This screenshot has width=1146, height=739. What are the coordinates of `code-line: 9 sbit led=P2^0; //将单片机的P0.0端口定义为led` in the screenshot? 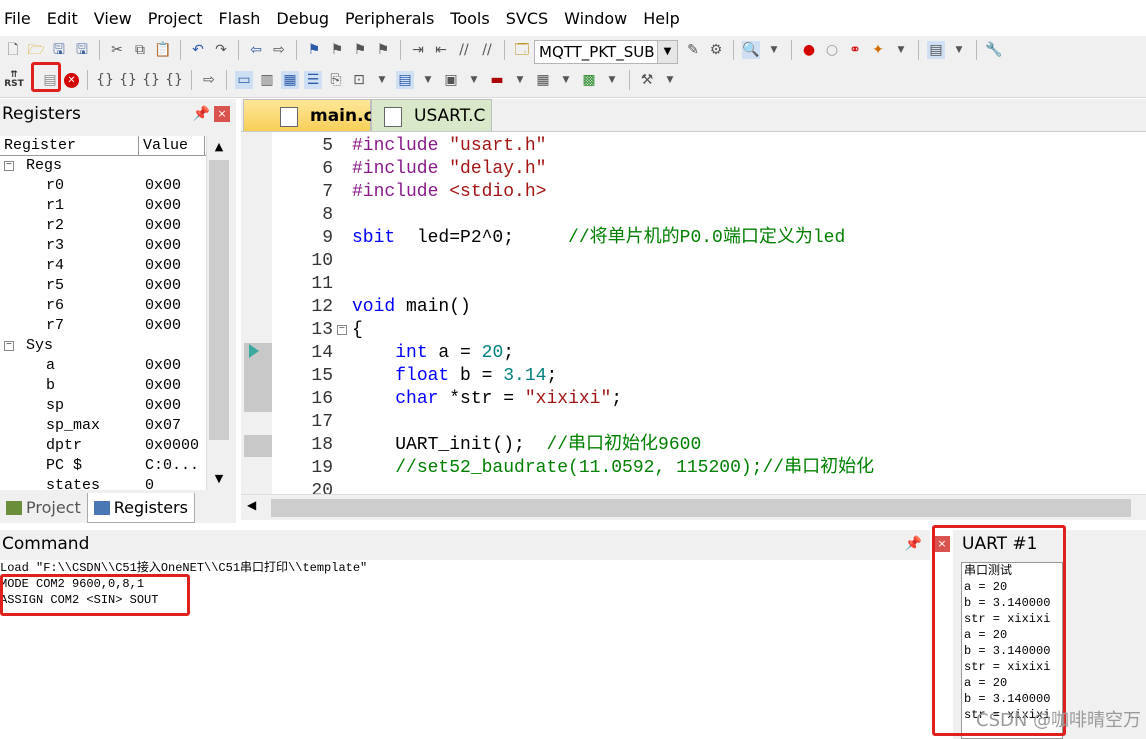 It's located at (693, 238).